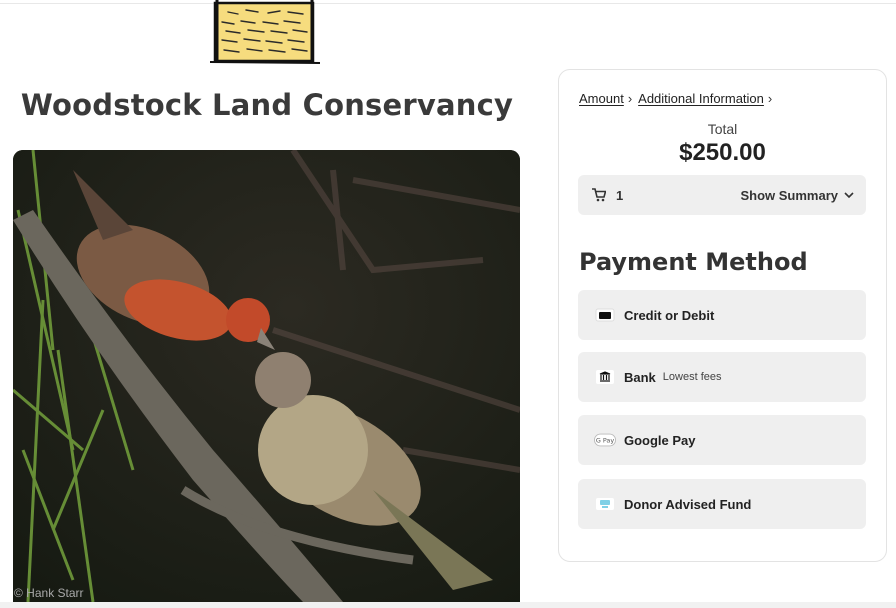 This screenshot has width=896, height=608. I want to click on google-pay-icon: G Pay, so click(605, 440).